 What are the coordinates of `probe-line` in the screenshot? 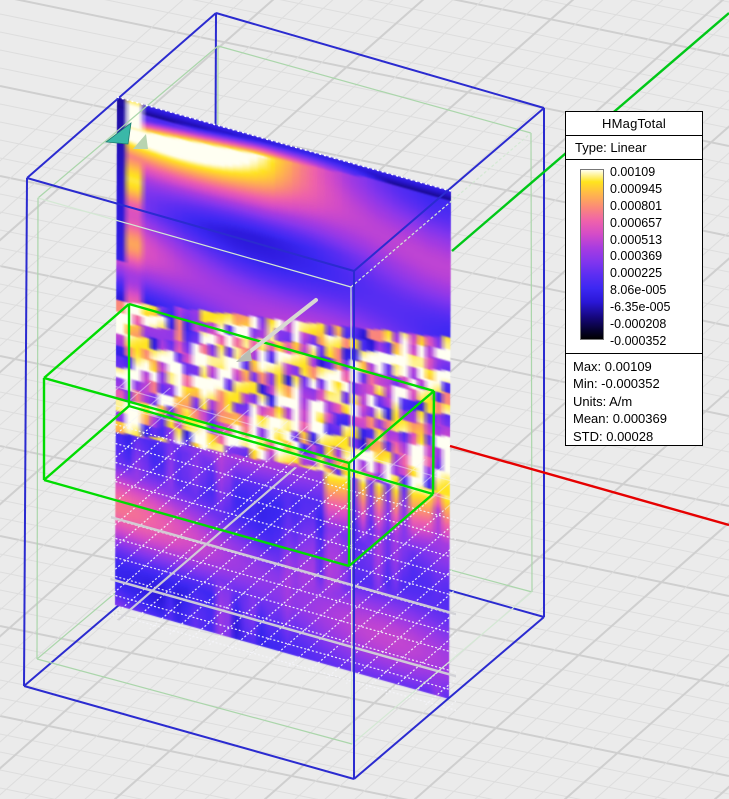 It's located at (279, 328).